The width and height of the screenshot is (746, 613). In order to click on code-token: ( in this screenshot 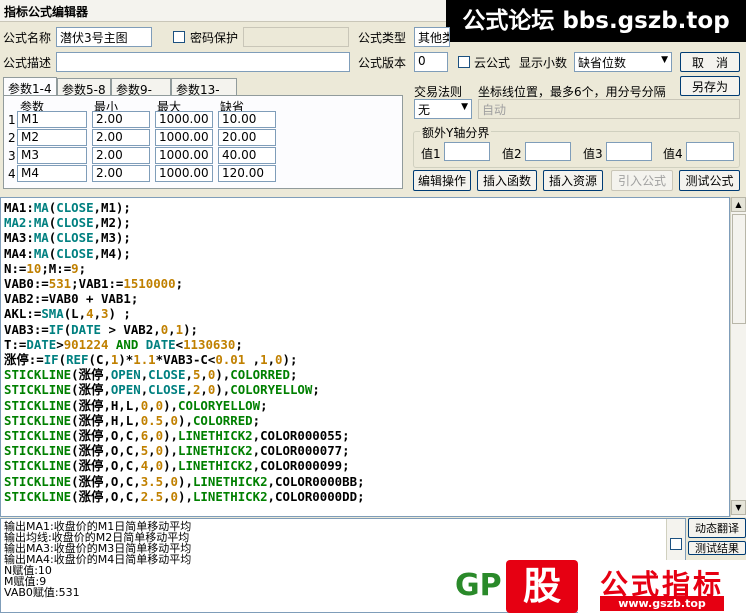, I will do `click(62, 360)`.